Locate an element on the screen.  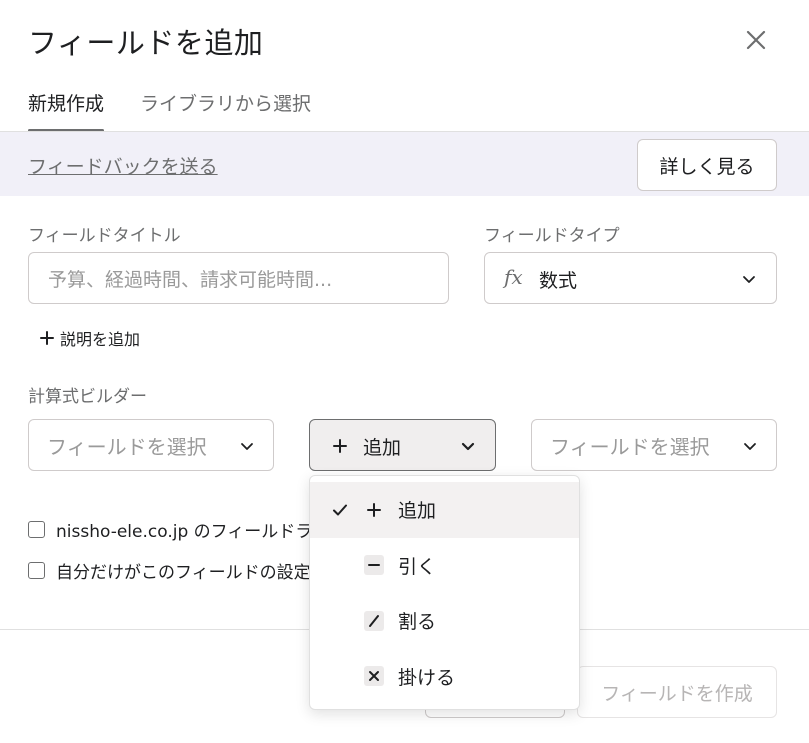
operator-menu: 追加 引く 割る 掛ける is located at coordinates (444, 592).